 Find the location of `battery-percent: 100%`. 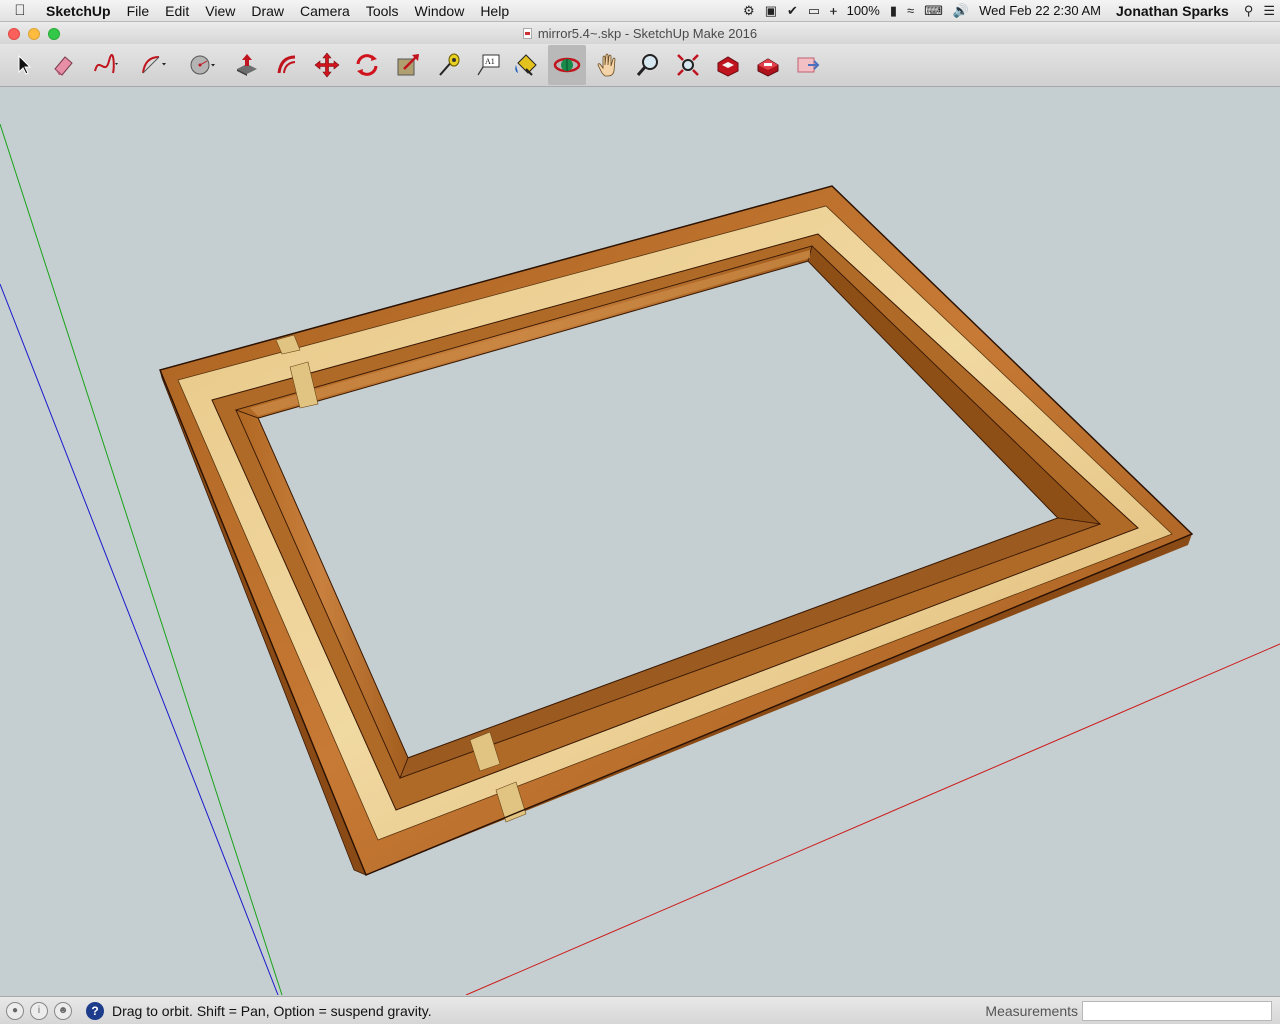

battery-percent: 100% is located at coordinates (863, 10).